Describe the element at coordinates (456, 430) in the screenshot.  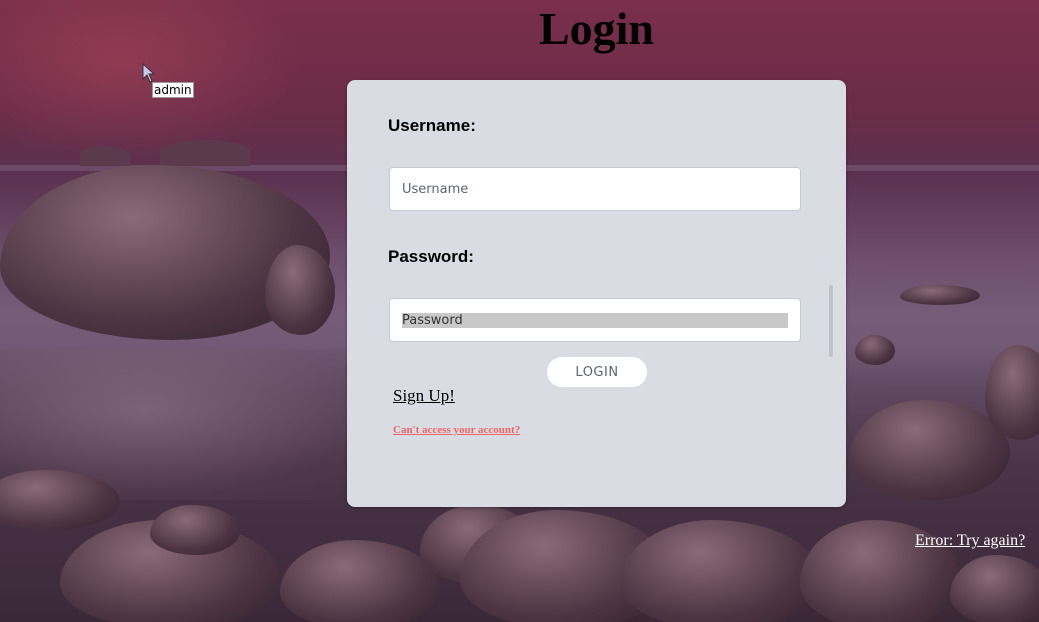
I see `forgot-account-link: Can't access your account?` at that location.